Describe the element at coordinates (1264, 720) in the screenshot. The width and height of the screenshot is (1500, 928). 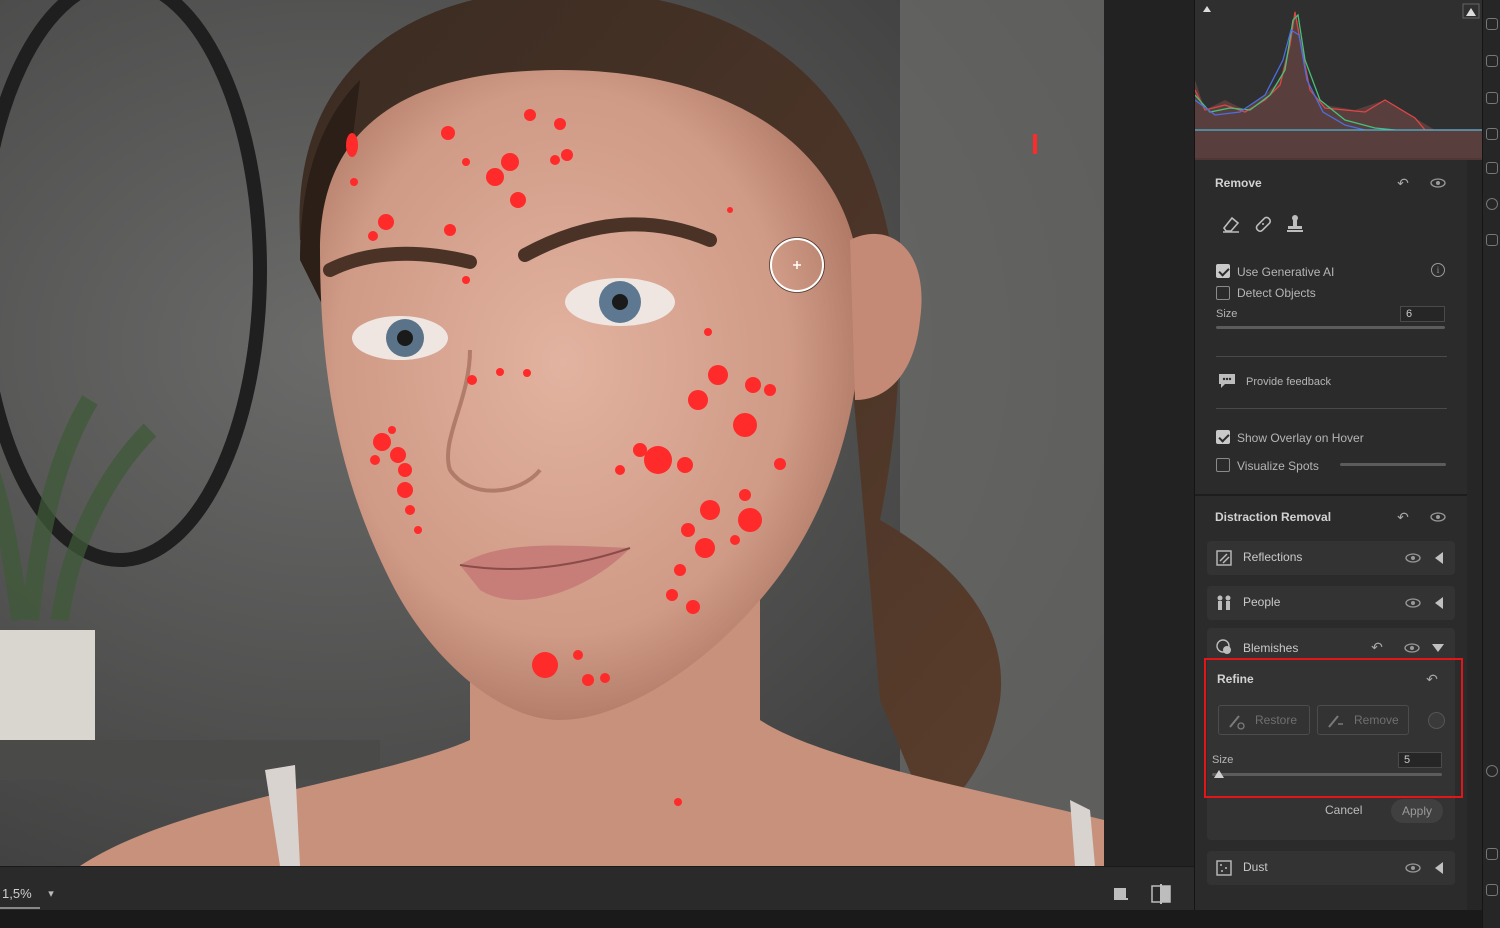
I see `restore-button: Restore` at that location.